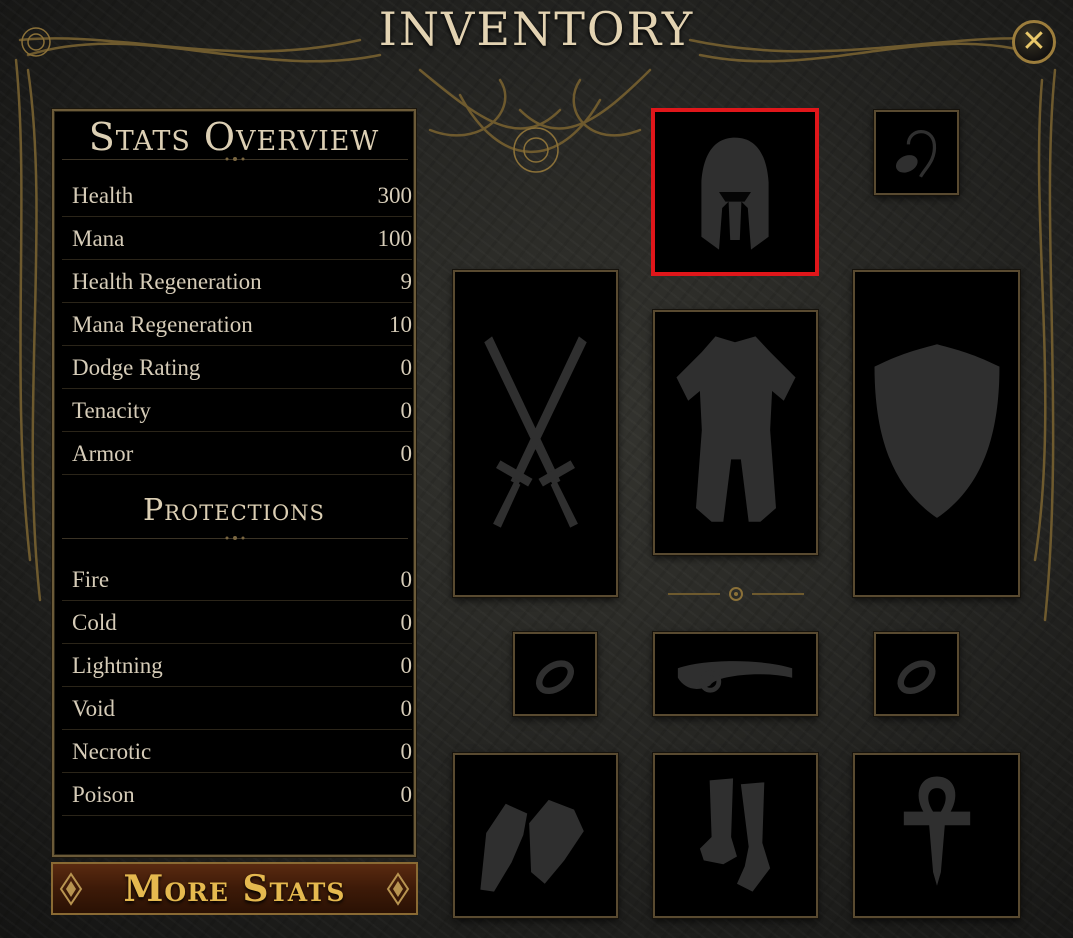 Image resolution: width=1073 pixels, height=938 pixels. I want to click on close-button: ✕, so click(1034, 42).